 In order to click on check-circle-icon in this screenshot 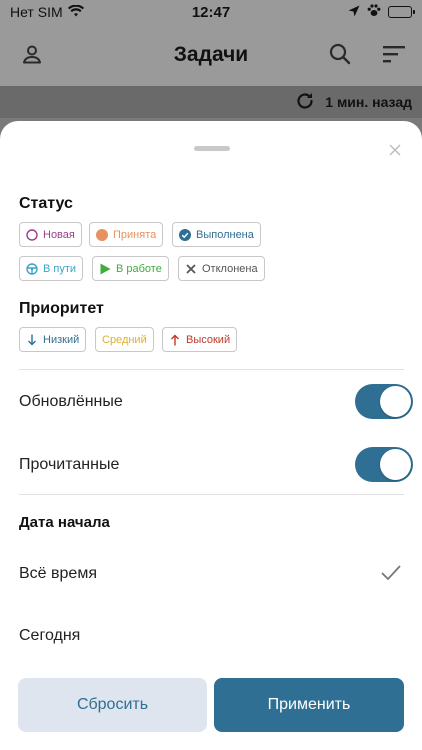, I will do `click(185, 234)`.